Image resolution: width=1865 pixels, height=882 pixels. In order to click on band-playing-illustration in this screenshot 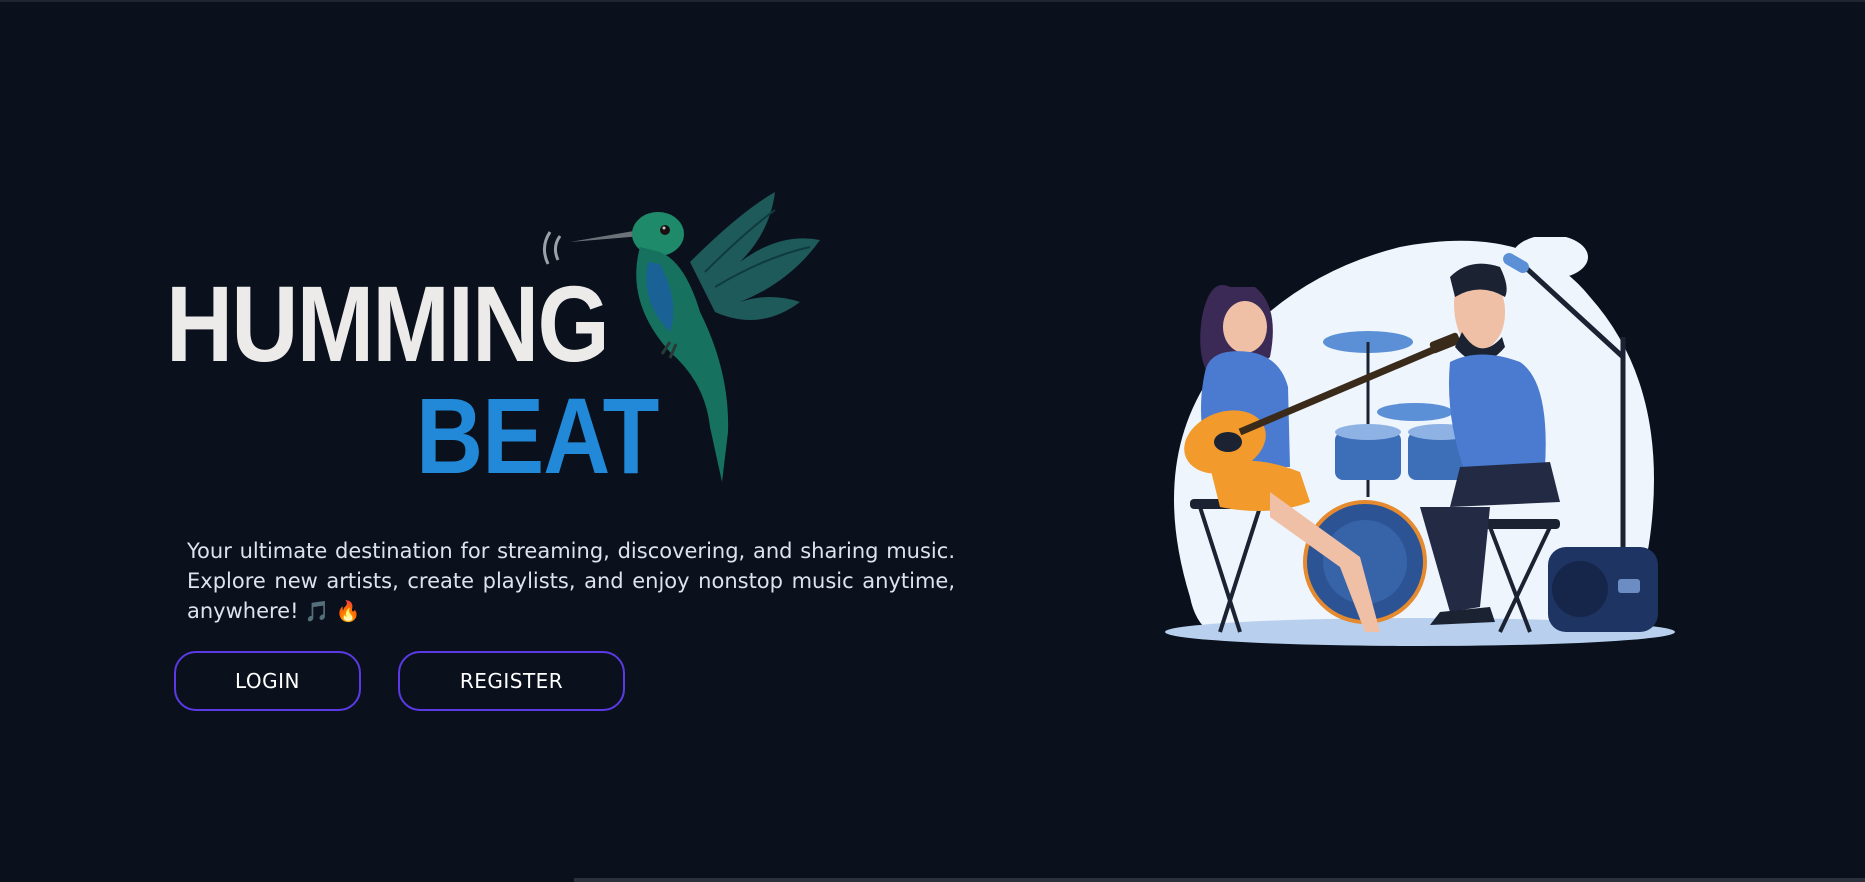, I will do `click(1420, 441)`.